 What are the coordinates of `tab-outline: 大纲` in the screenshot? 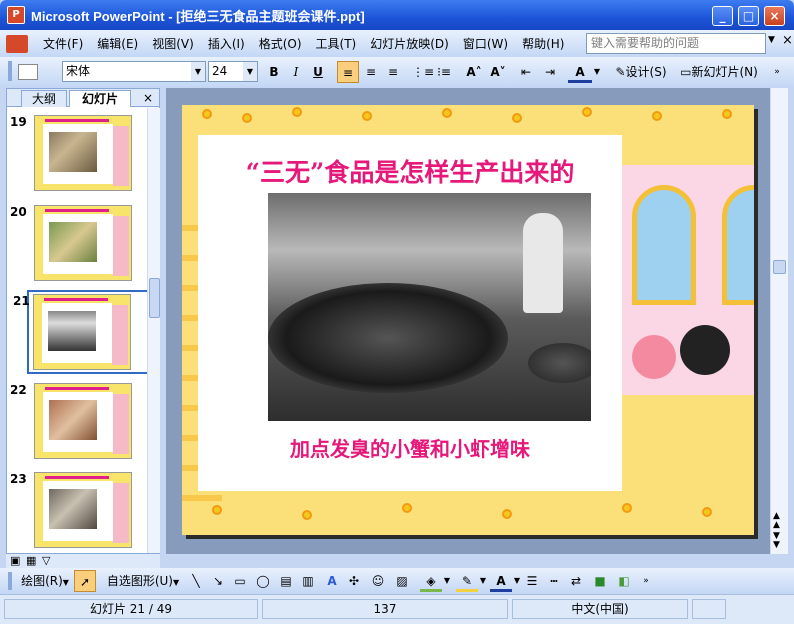 It's located at (44, 98).